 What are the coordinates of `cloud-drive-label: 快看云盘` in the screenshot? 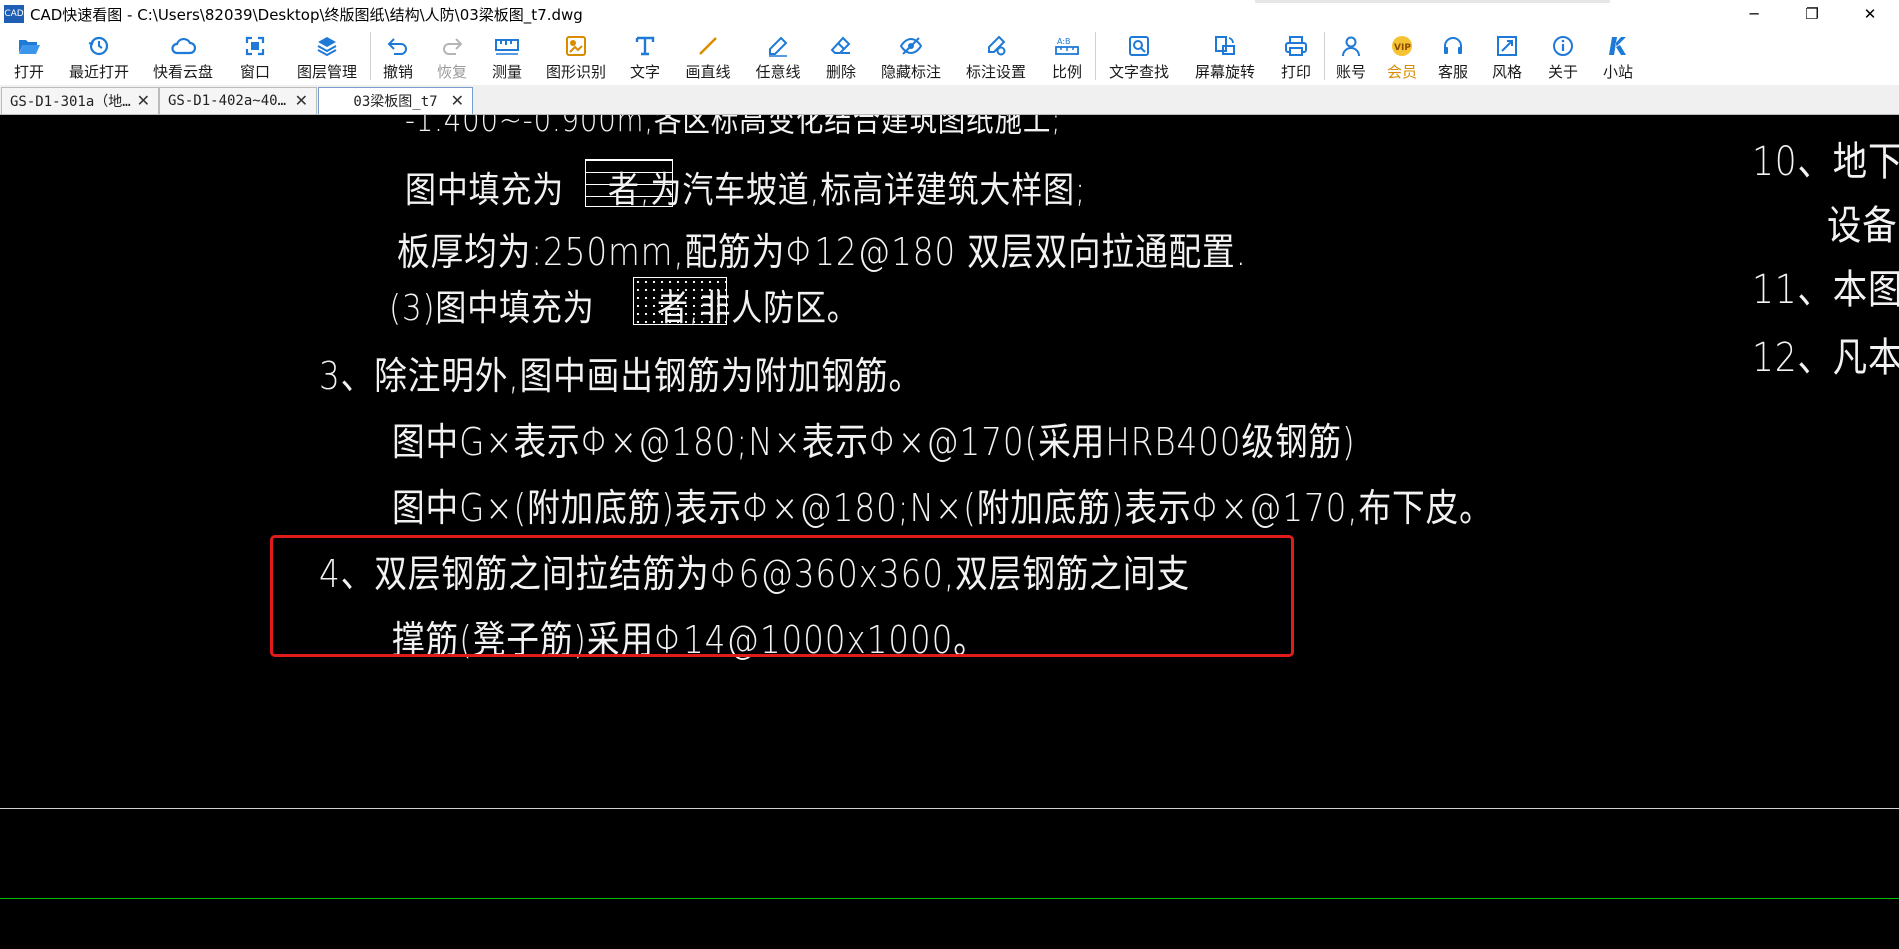 It's located at (182, 72).